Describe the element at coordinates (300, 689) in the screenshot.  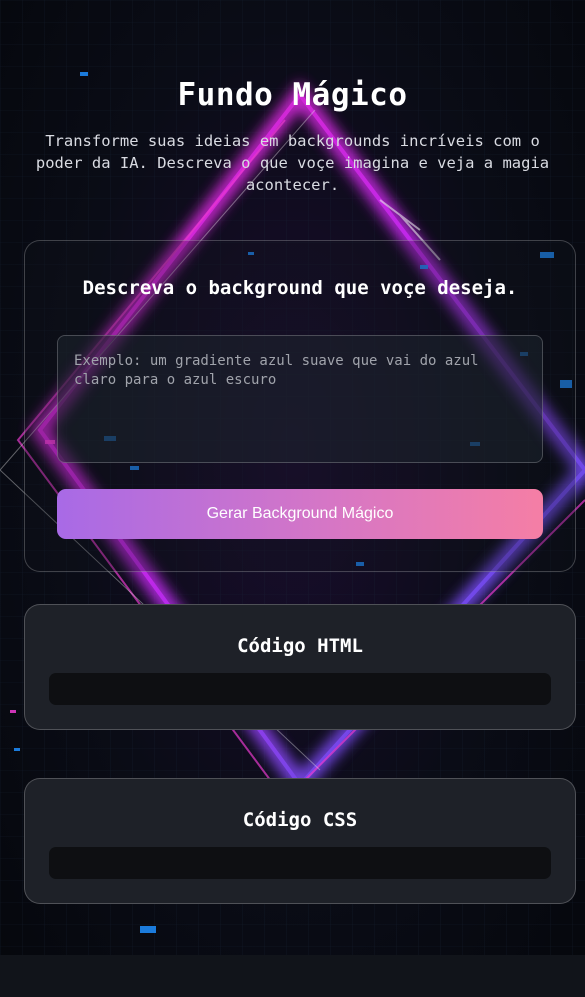
I see `html-code-output` at that location.